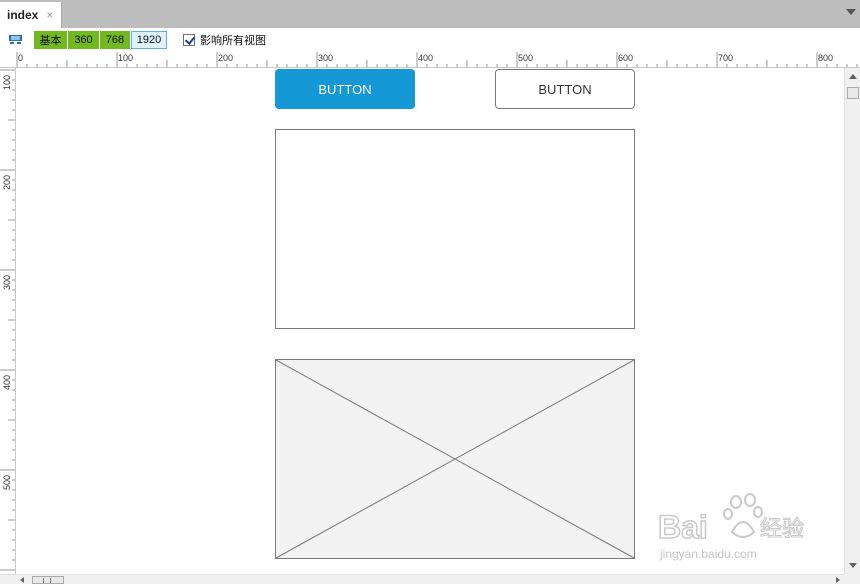  I want to click on scroll-down-arrow-icon, so click(853, 565).